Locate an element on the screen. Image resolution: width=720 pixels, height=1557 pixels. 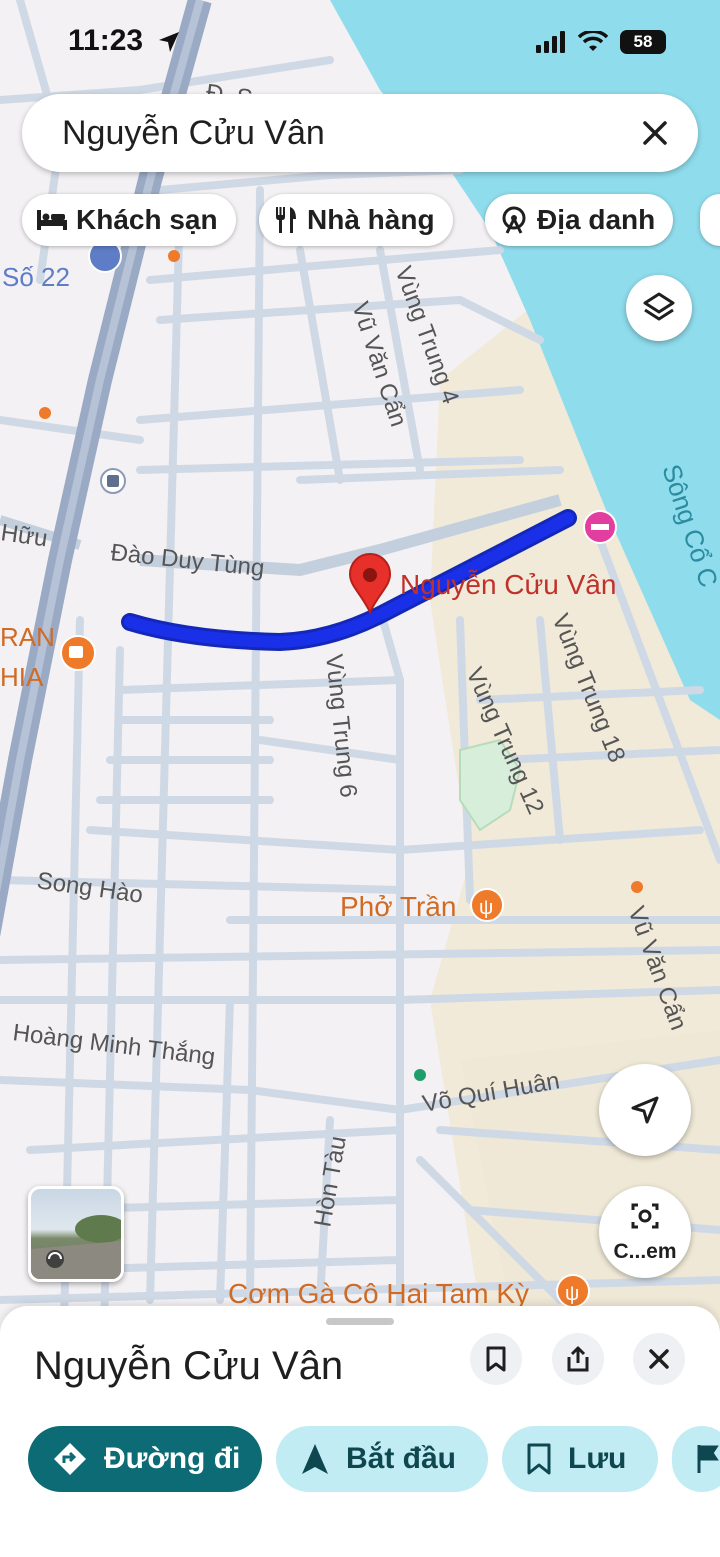
flag-icon is located at coordinates (708, 1459).